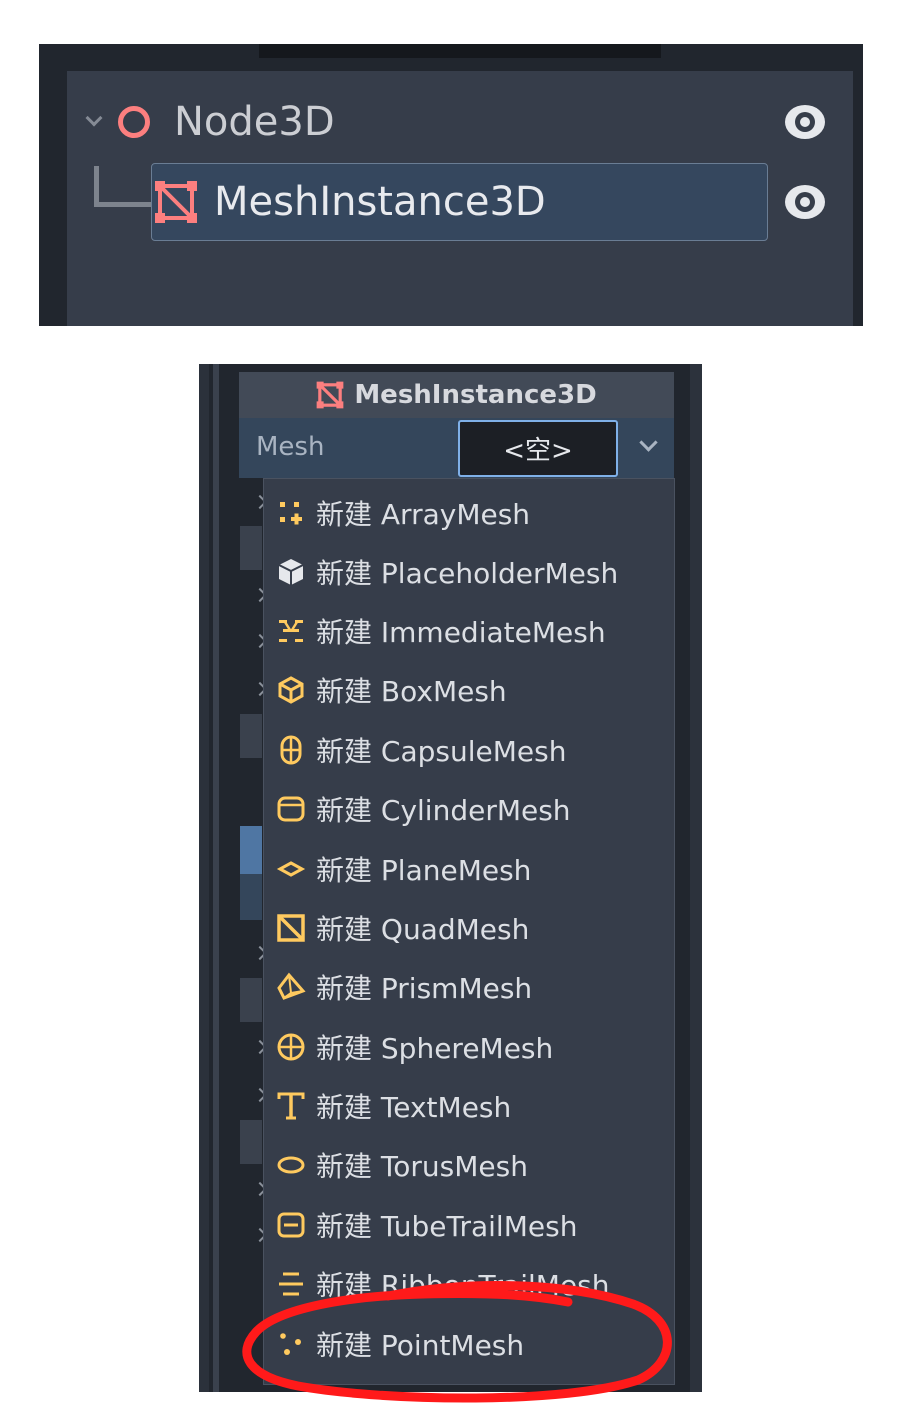 The height and width of the screenshot is (1417, 901). I want to click on menu-item-label: 新建 QuadMesh, so click(423, 929).